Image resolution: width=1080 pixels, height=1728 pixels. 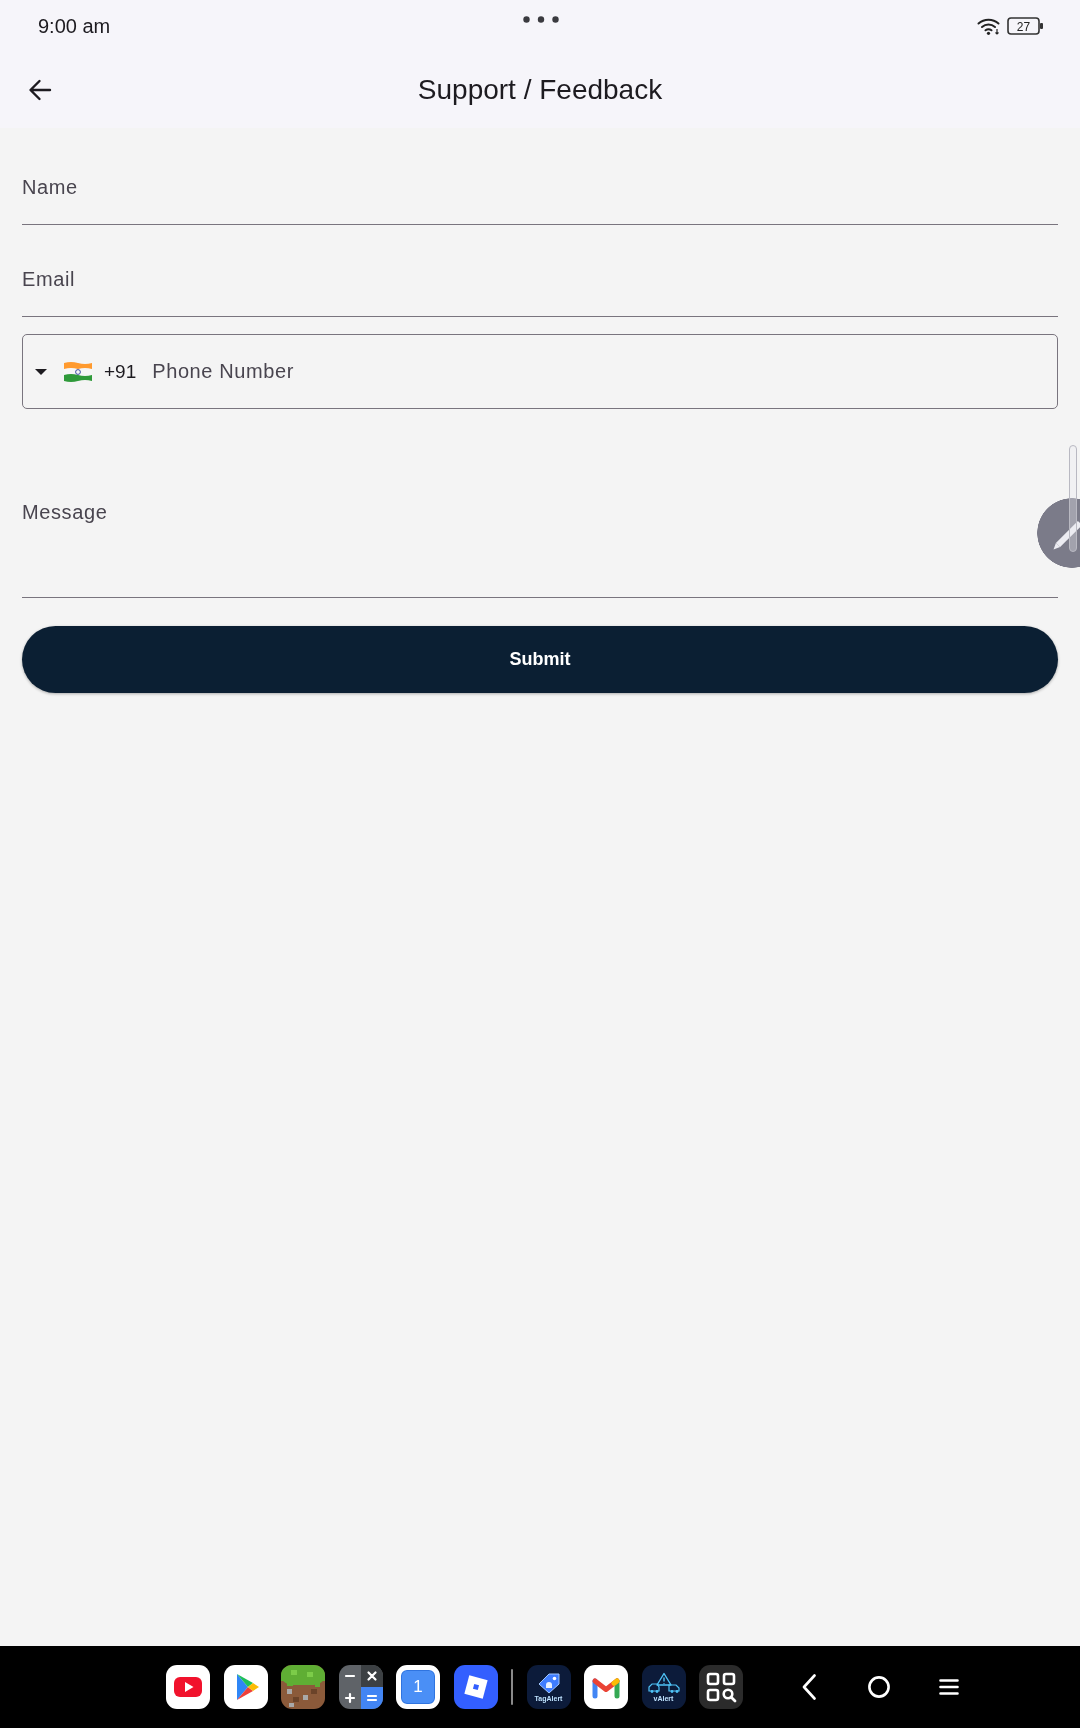 I want to click on grass-block-icon, so click(x=303, y=1687).